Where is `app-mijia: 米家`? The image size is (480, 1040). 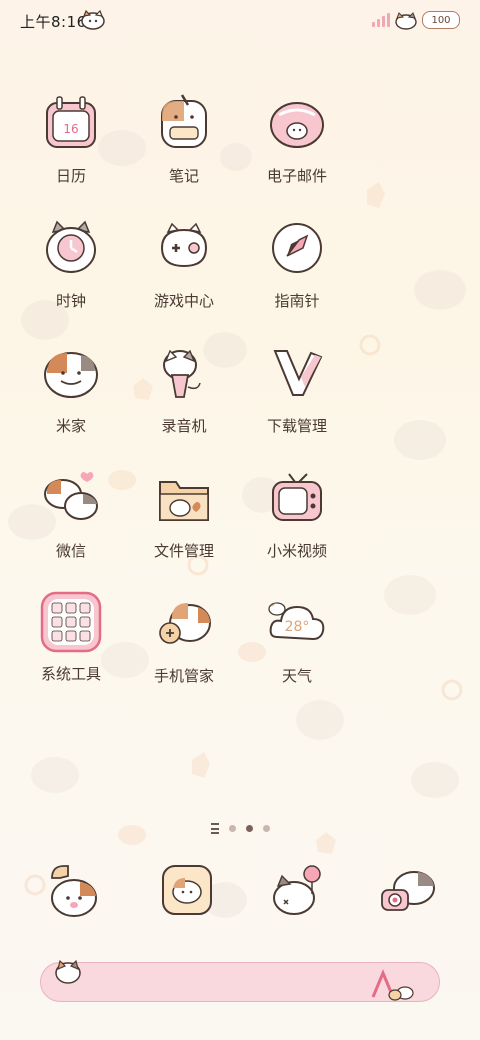
app-mijia: 米家 is located at coordinates (71, 385).